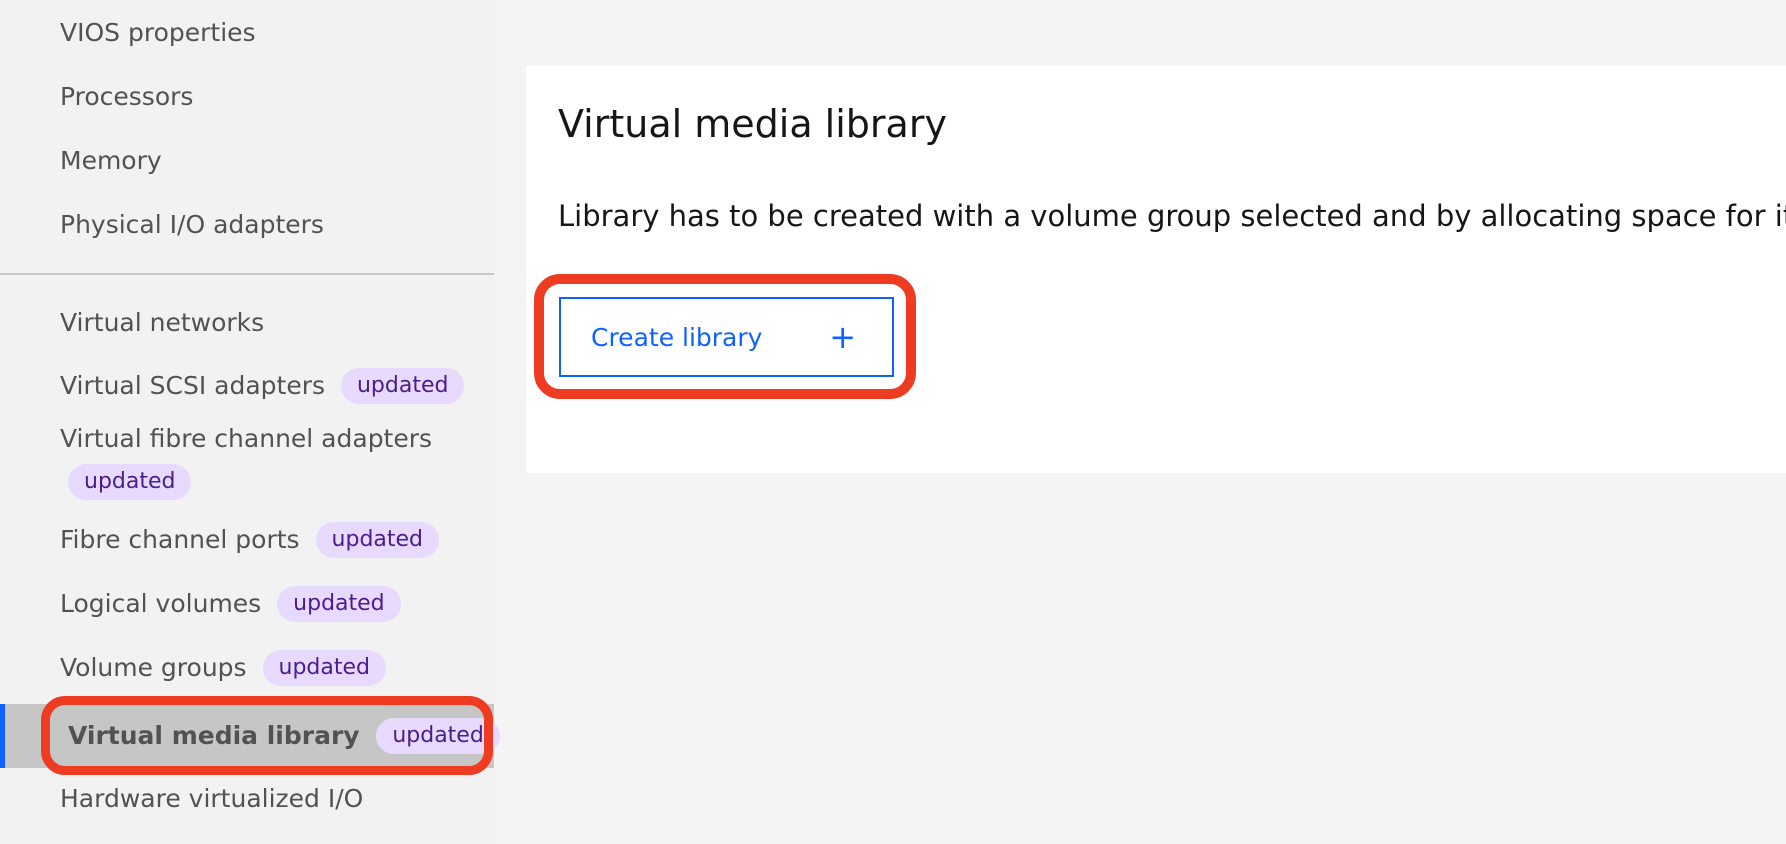 The width and height of the screenshot is (1786, 844). I want to click on sidebar-item-virtual-scsi-adapters: Virtual SCSI adapters updated, so click(262, 386).